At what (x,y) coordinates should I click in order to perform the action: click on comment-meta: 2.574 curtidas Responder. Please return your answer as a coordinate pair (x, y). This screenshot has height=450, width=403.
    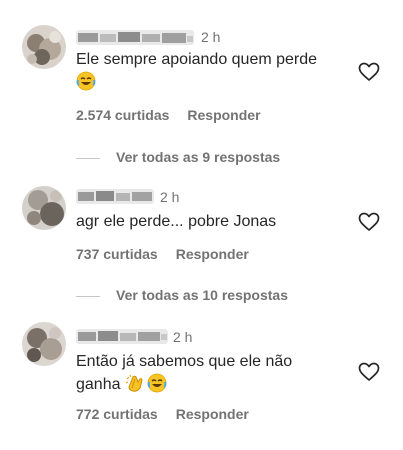
    Looking at the image, I should click on (168, 115).